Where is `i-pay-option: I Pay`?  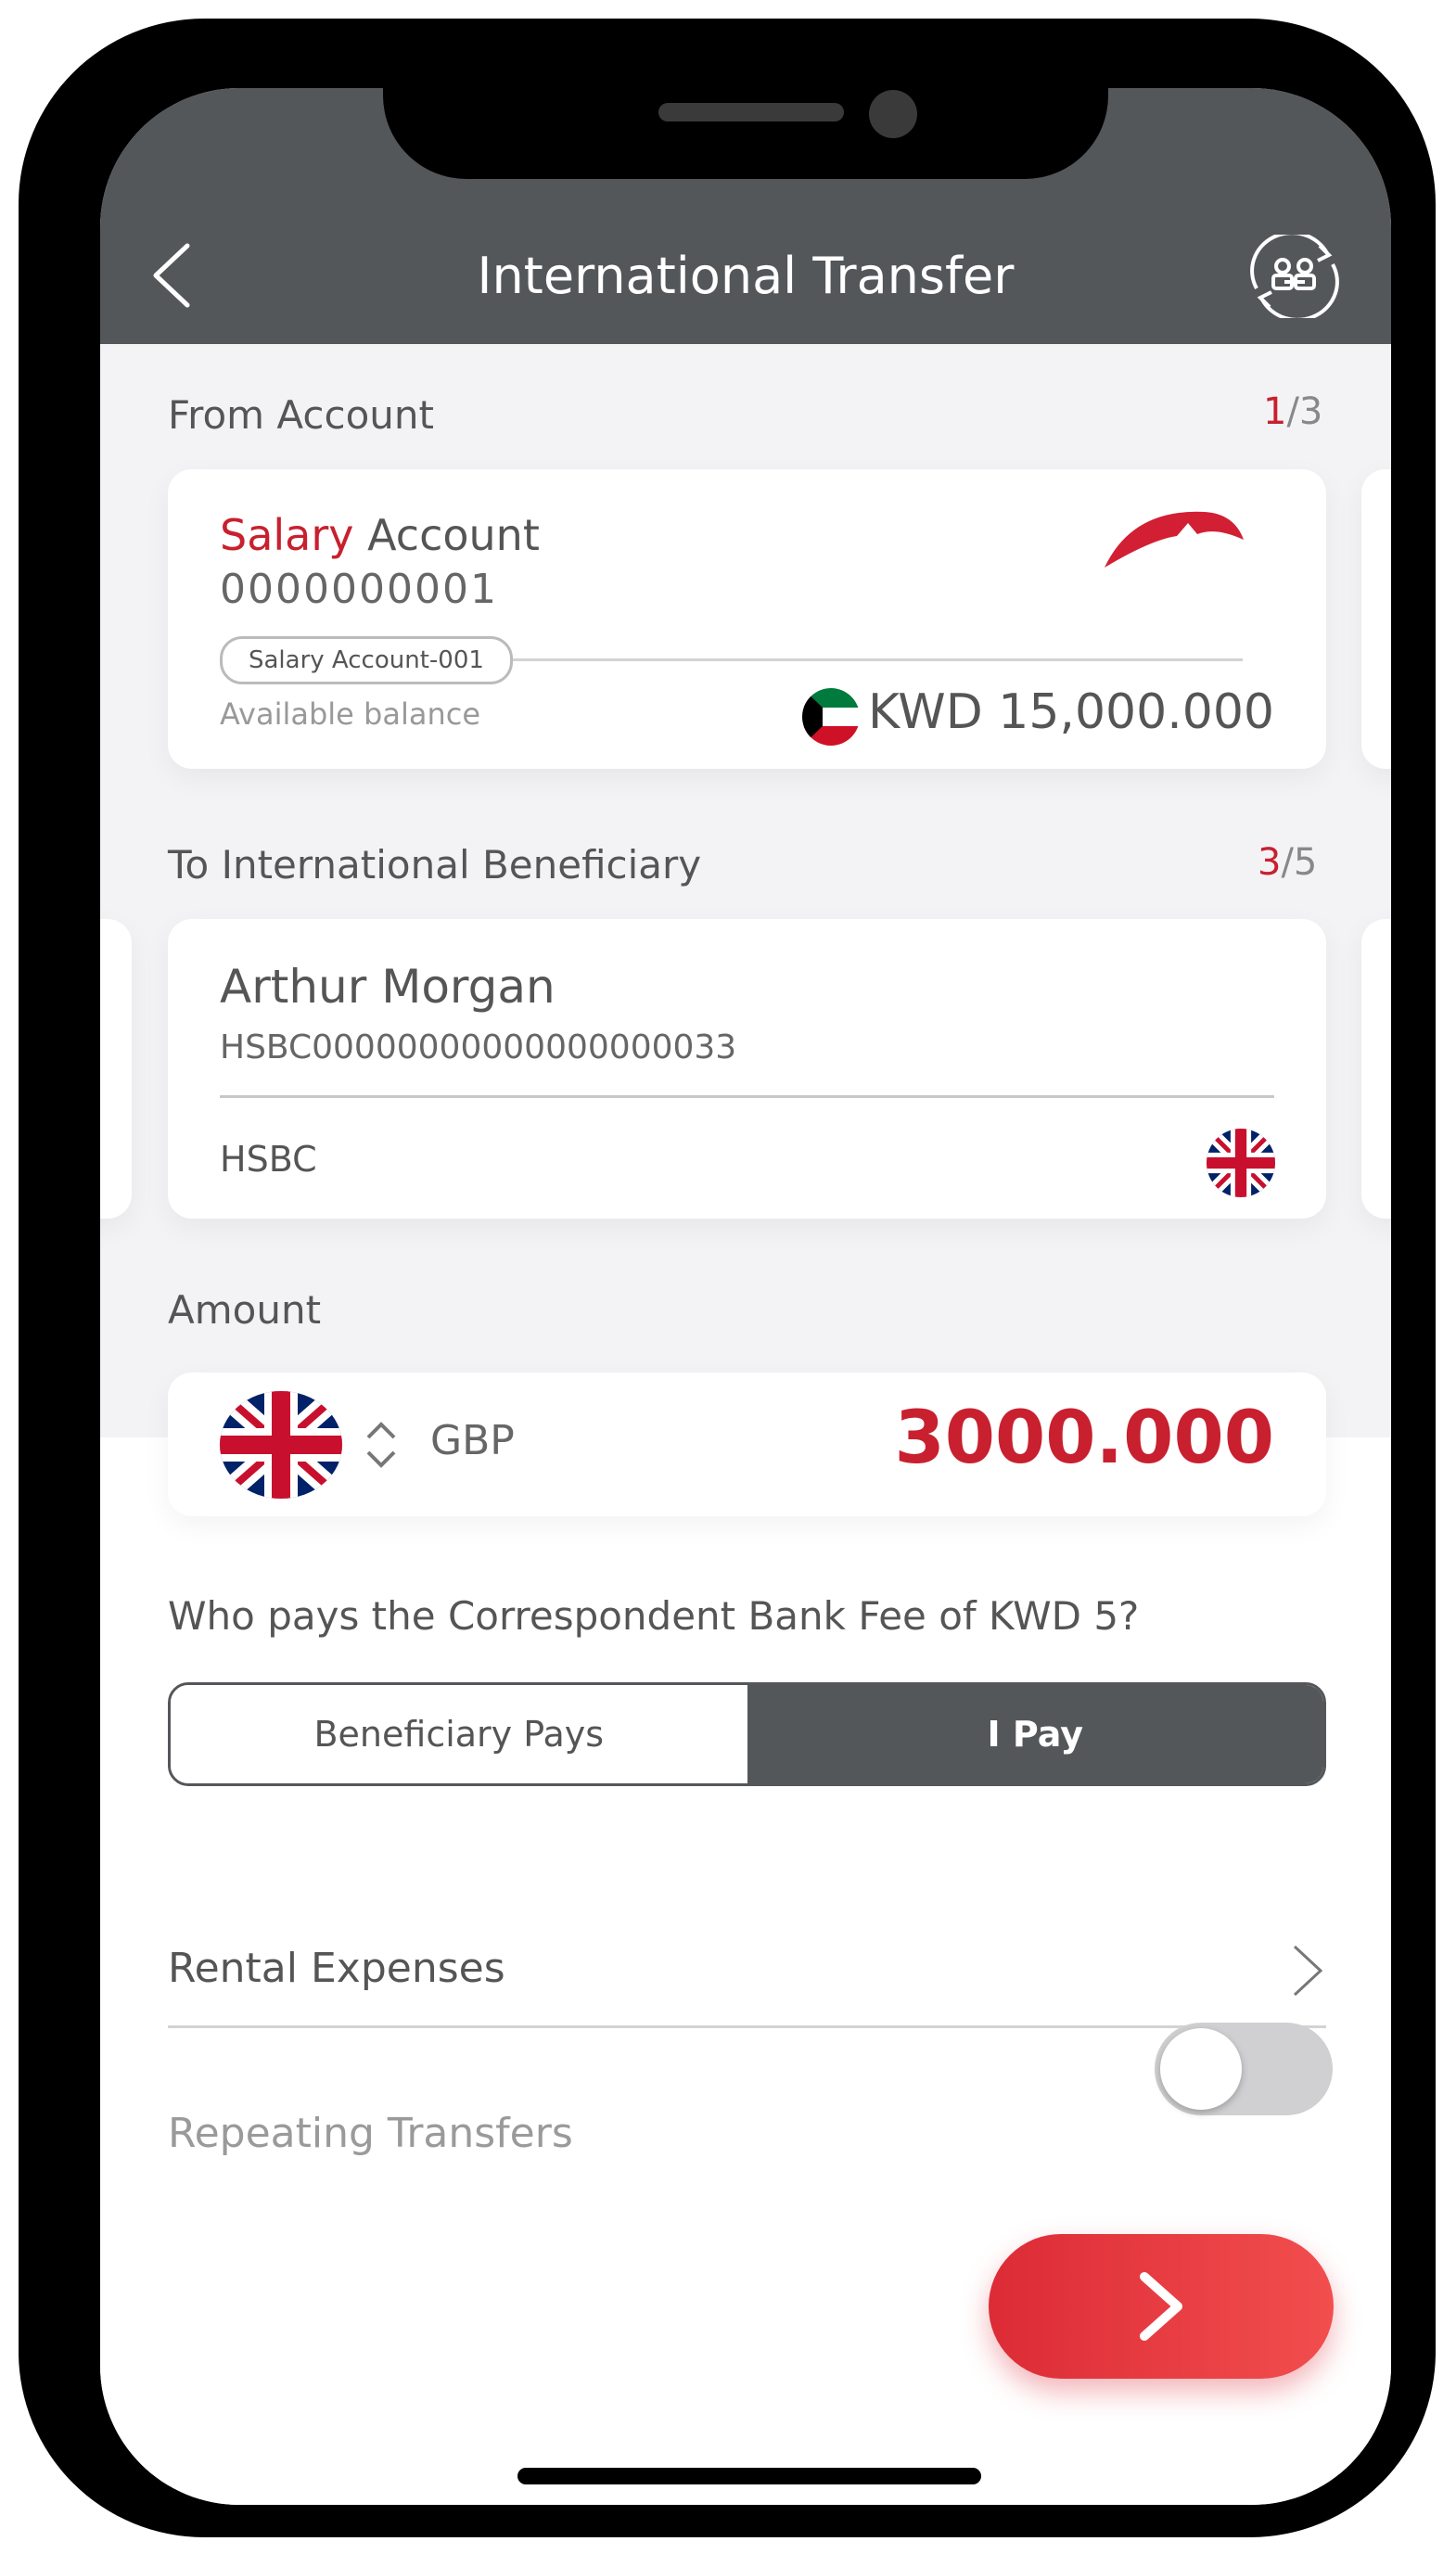
i-pay-option: I Pay is located at coordinates (1035, 1734).